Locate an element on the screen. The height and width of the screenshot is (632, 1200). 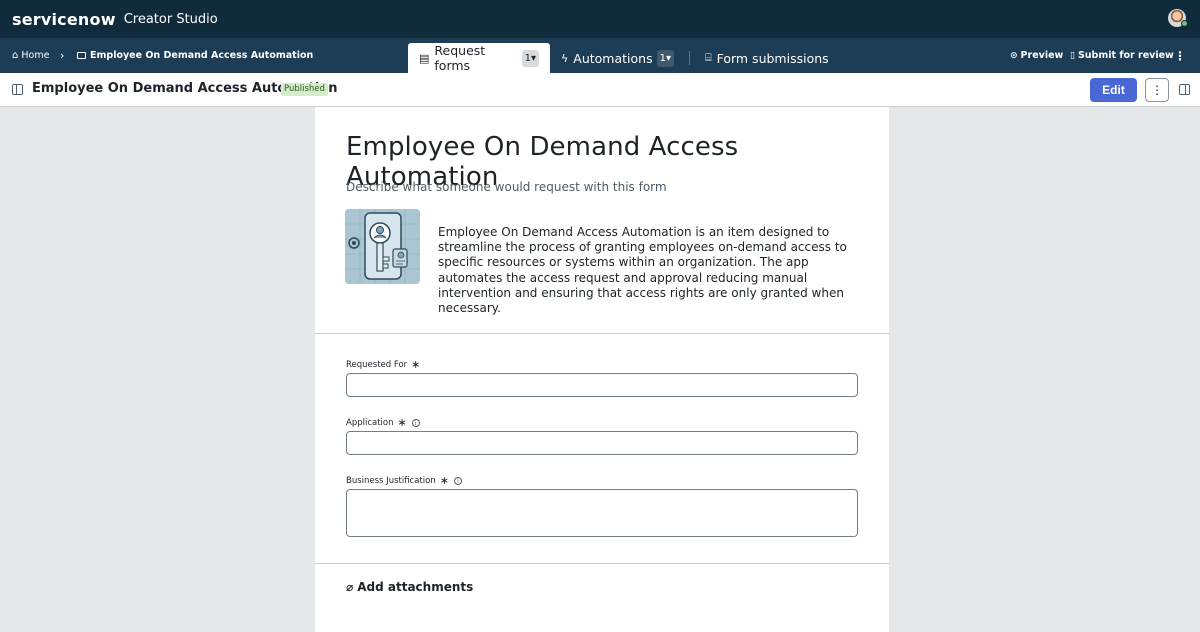
tab-form-submissions: ⌸ Form submissions is located at coordinates (767, 58).